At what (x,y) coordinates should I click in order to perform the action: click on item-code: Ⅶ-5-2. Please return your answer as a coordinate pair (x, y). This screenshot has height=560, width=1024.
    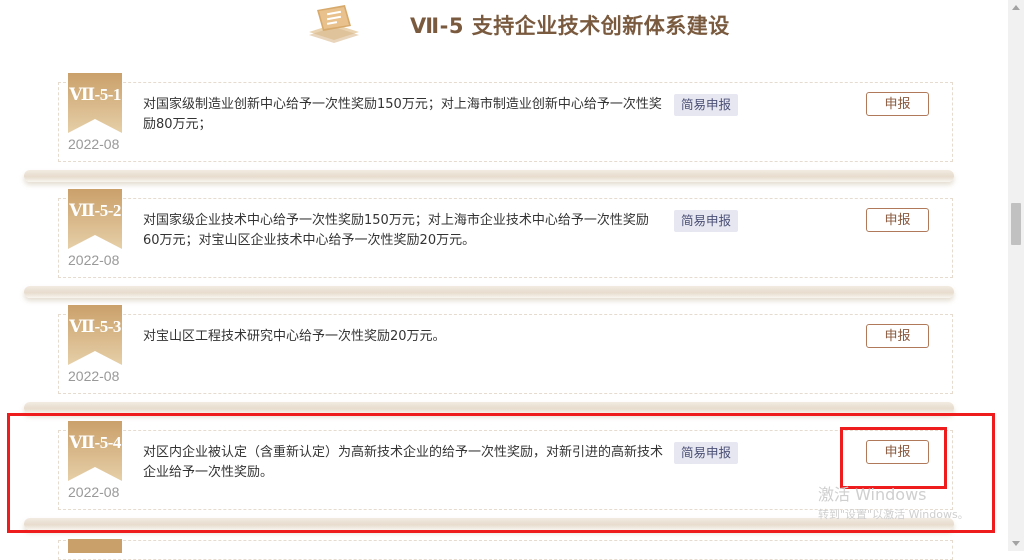
    Looking at the image, I should click on (95, 210).